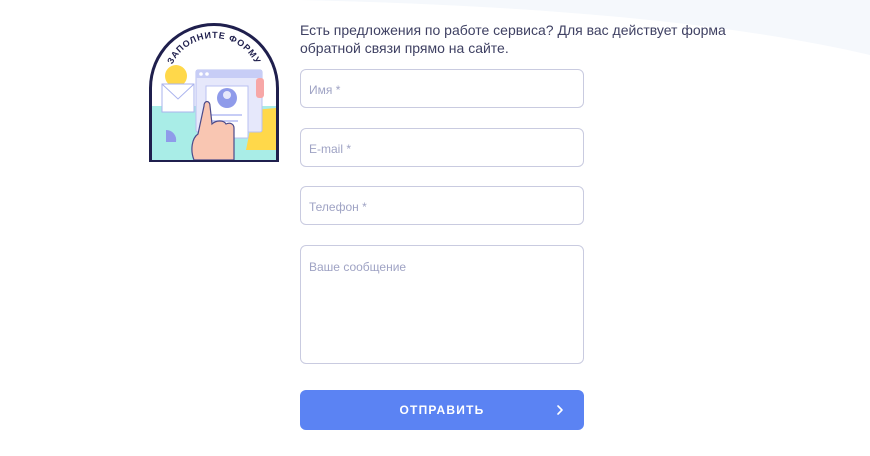  Describe the element at coordinates (330, 149) in the screenshot. I see `email-placeholder: E-mail *` at that location.